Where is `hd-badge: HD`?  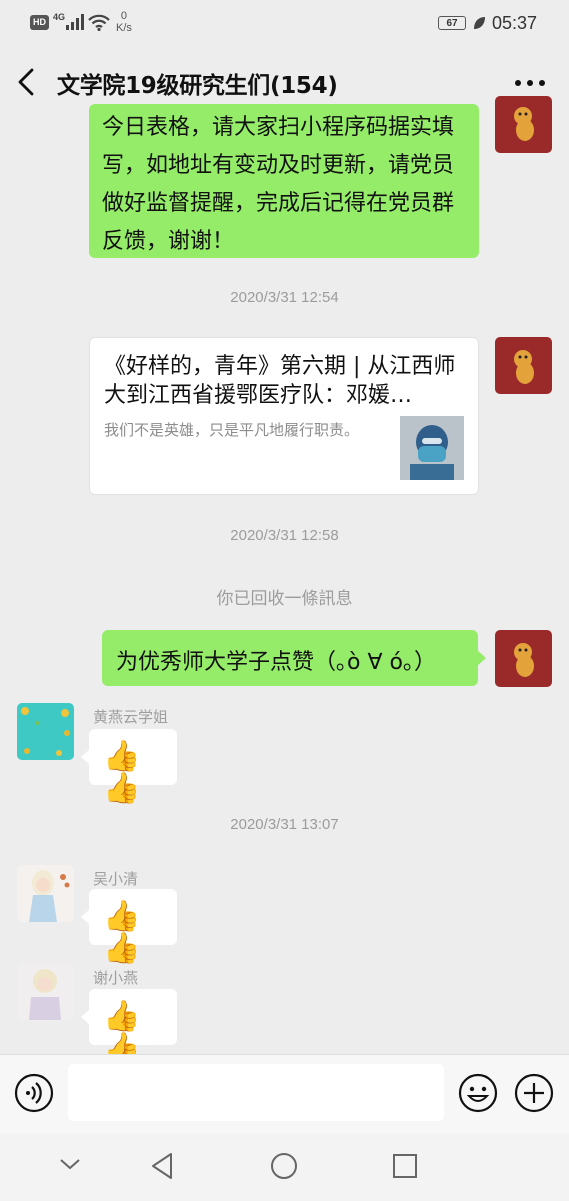 hd-badge: HD is located at coordinates (39, 22).